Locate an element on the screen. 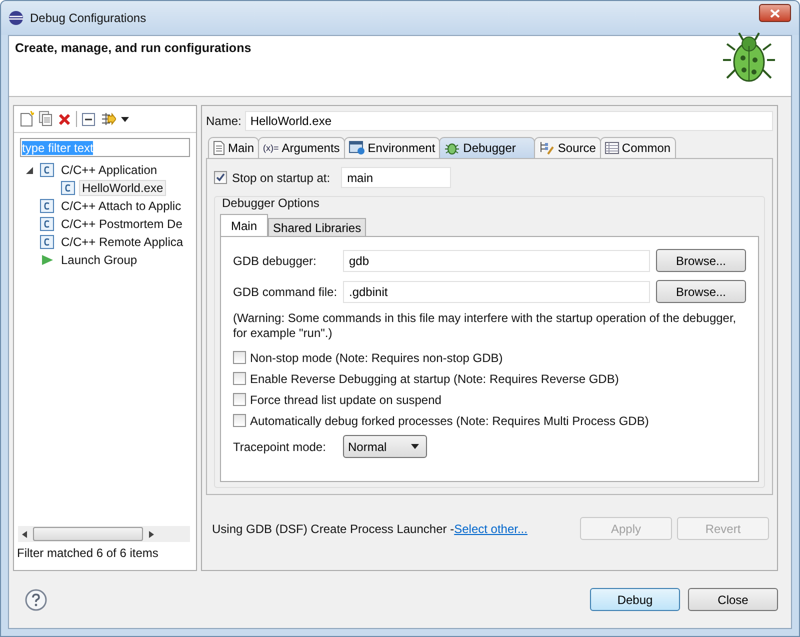  document-icon is located at coordinates (219, 148).